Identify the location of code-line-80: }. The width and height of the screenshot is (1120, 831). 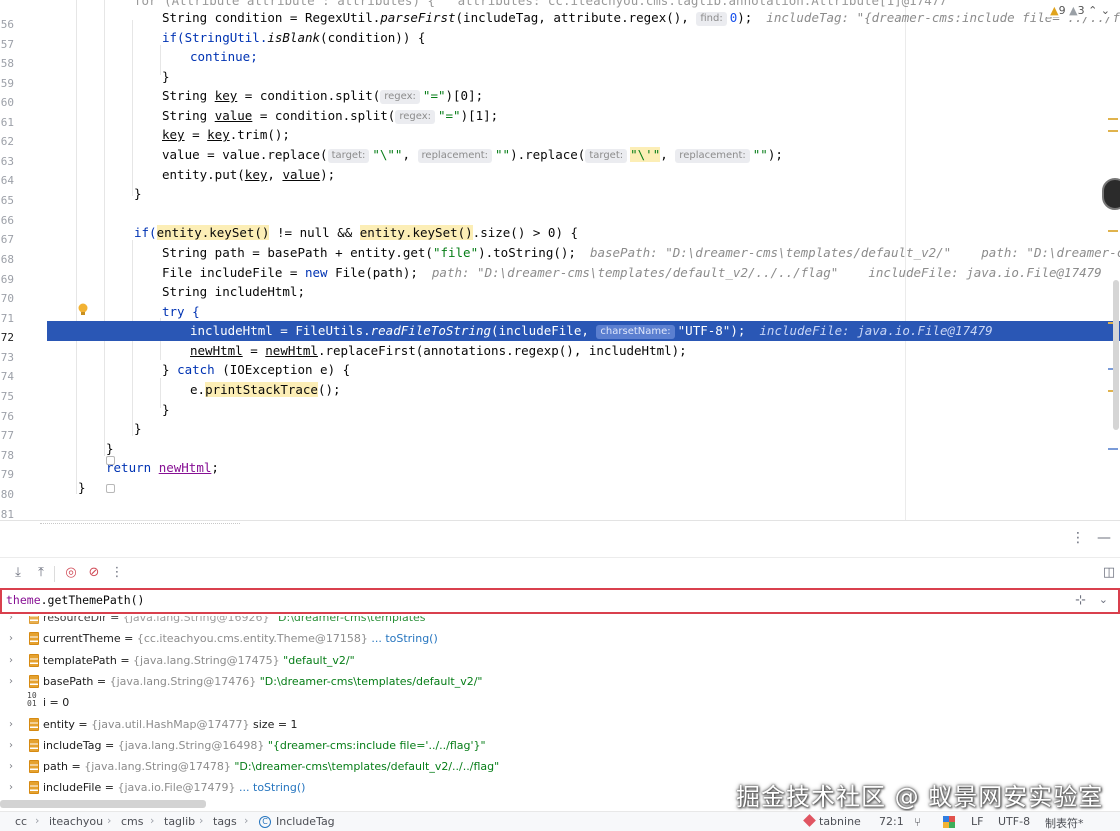
(593, 488).